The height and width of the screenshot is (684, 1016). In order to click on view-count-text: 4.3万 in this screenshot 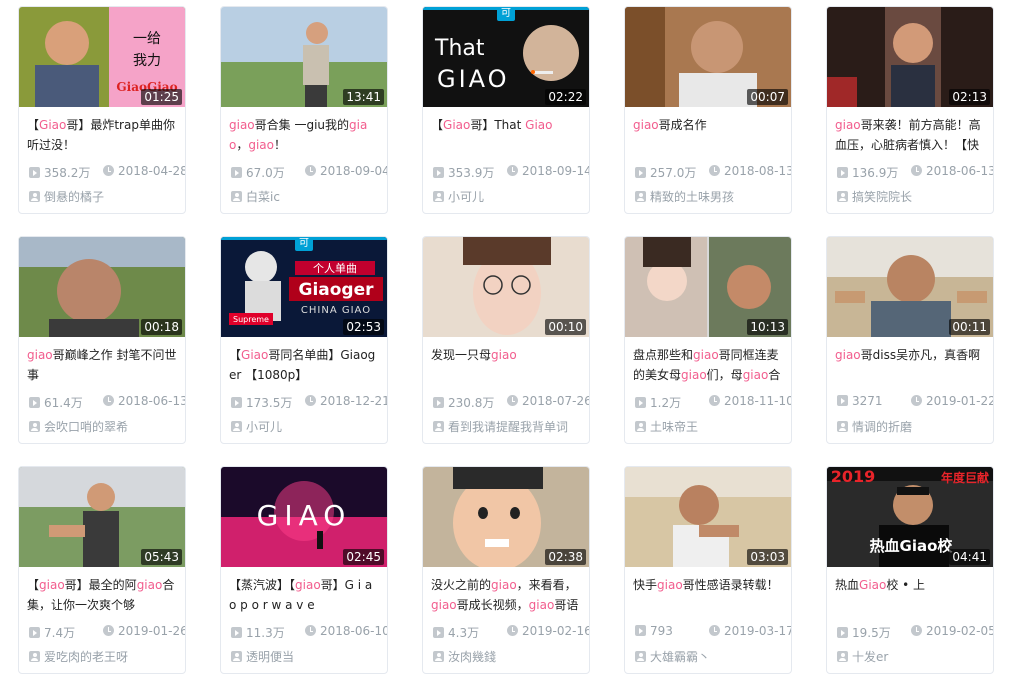, I will do `click(464, 633)`.